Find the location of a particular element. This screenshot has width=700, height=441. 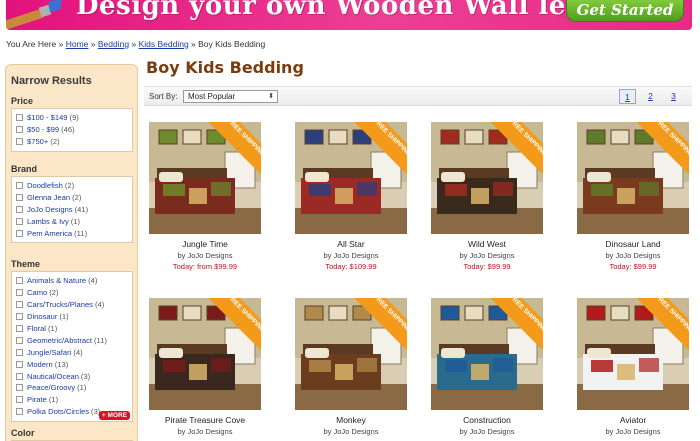

page-link-1: 1 is located at coordinates (627, 96).